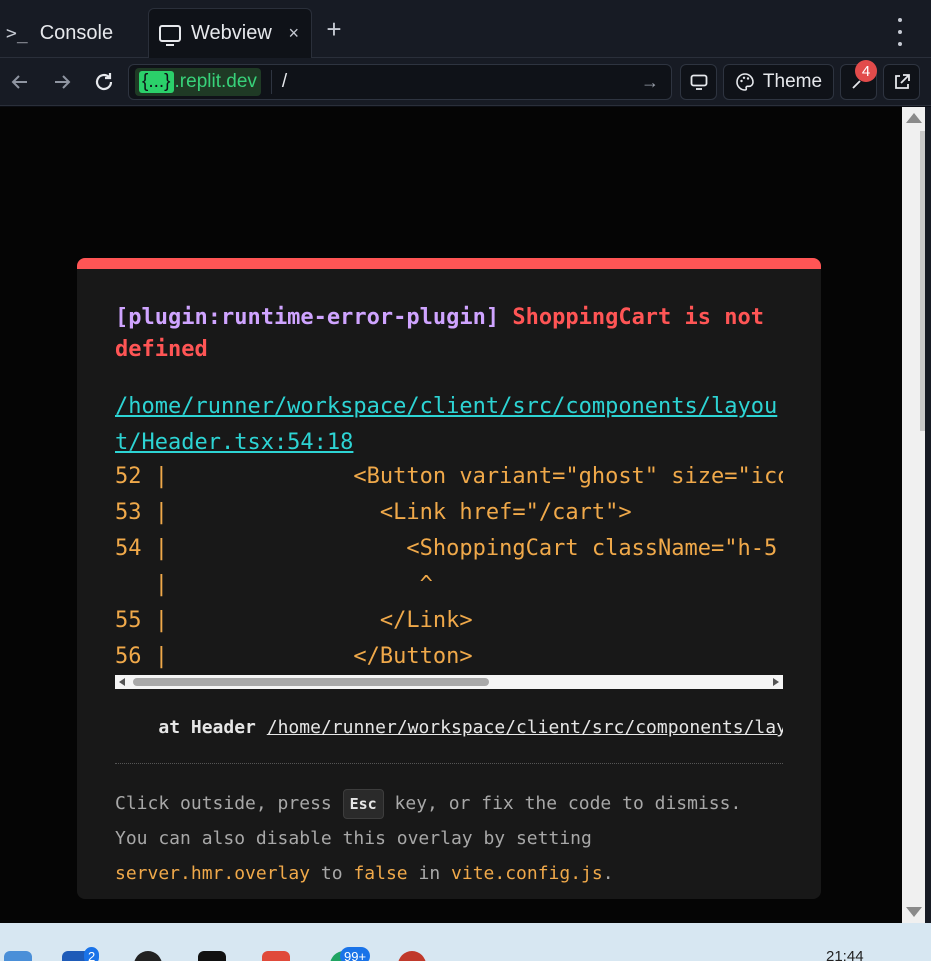 Image resolution: width=931 pixels, height=961 pixels. Describe the element at coordinates (928, 515) in the screenshot. I see `window-edge` at that location.